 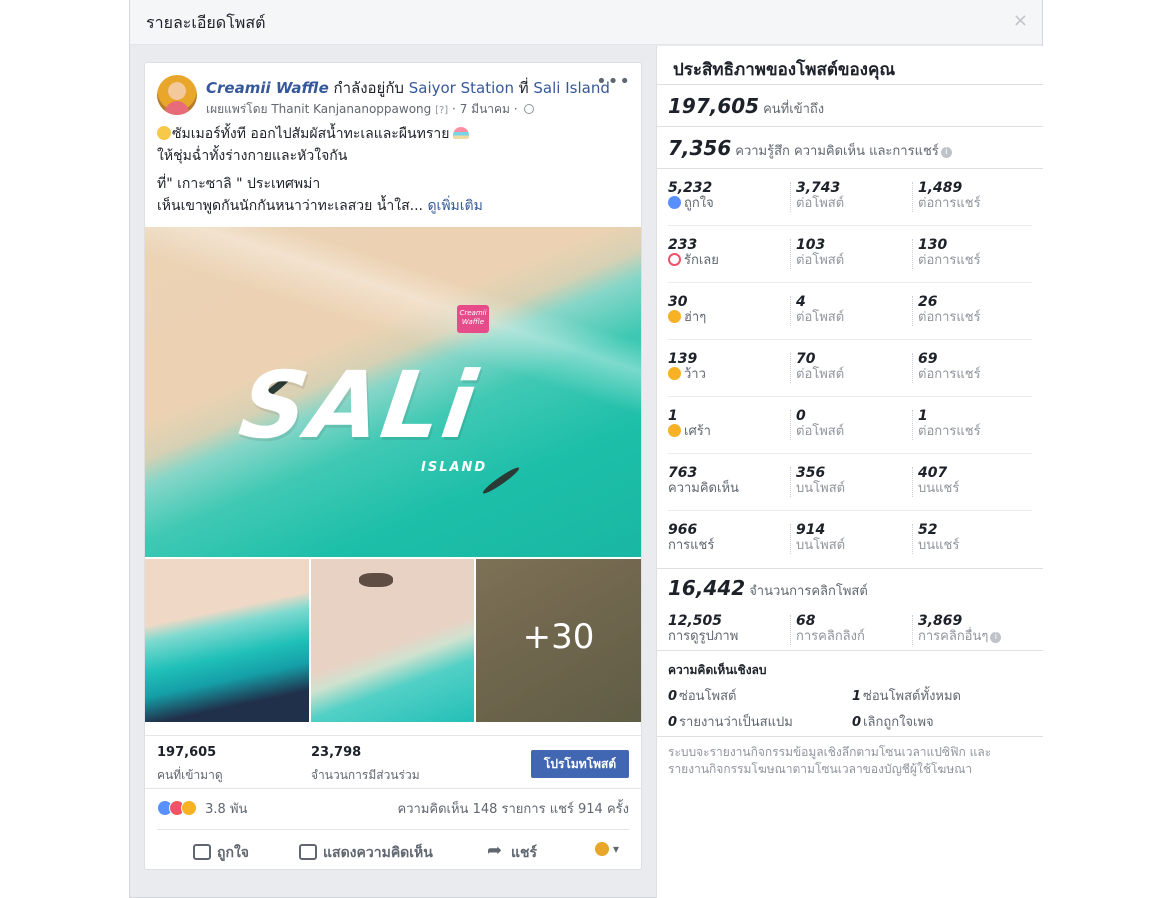 I want to click on sad-label: เศร้า, so click(x=697, y=431).